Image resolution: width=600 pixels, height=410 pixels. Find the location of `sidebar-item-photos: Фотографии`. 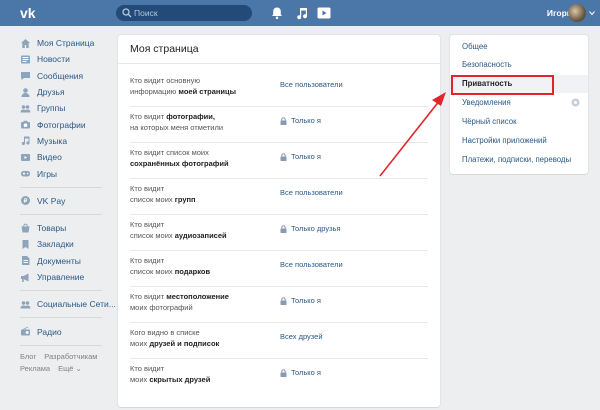

sidebar-item-photos: Фотографии is located at coordinates (65, 124).